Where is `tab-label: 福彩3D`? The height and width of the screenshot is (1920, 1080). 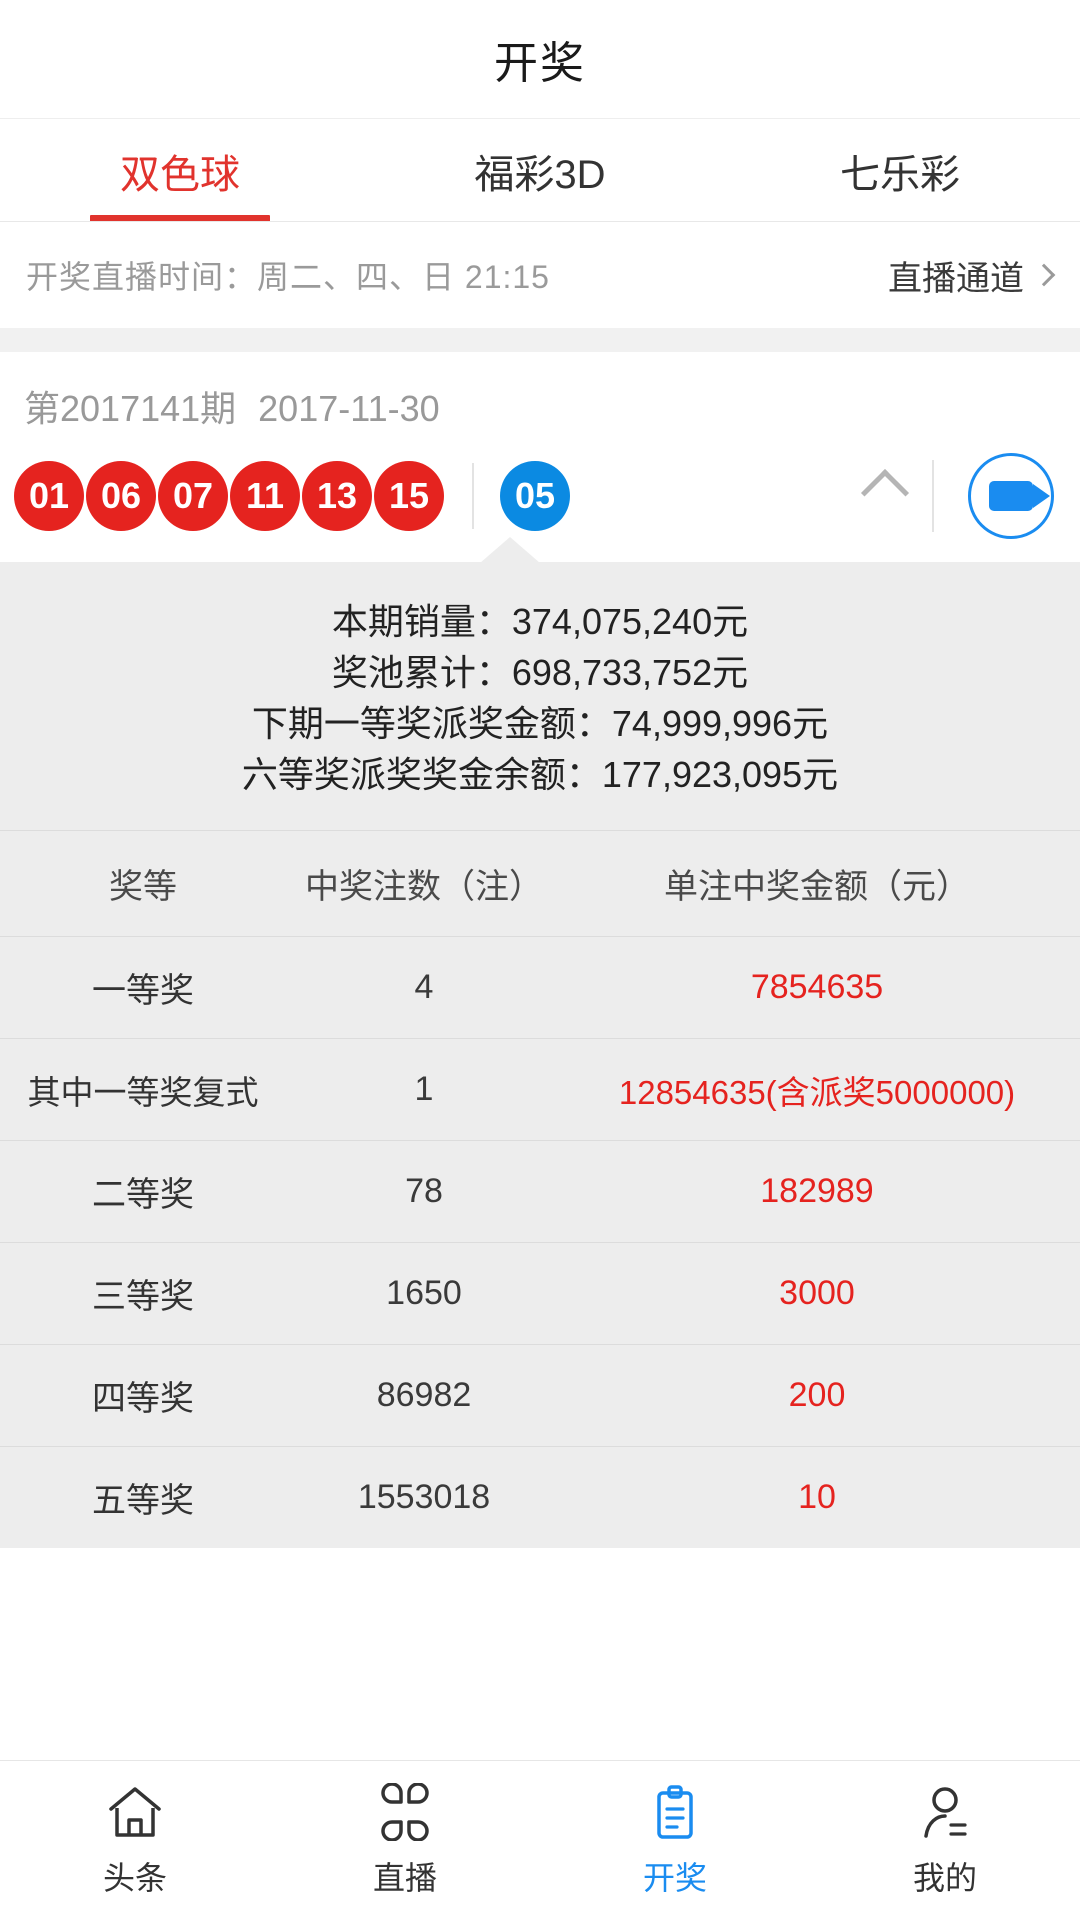
tab-label: 福彩3D is located at coordinates (540, 174).